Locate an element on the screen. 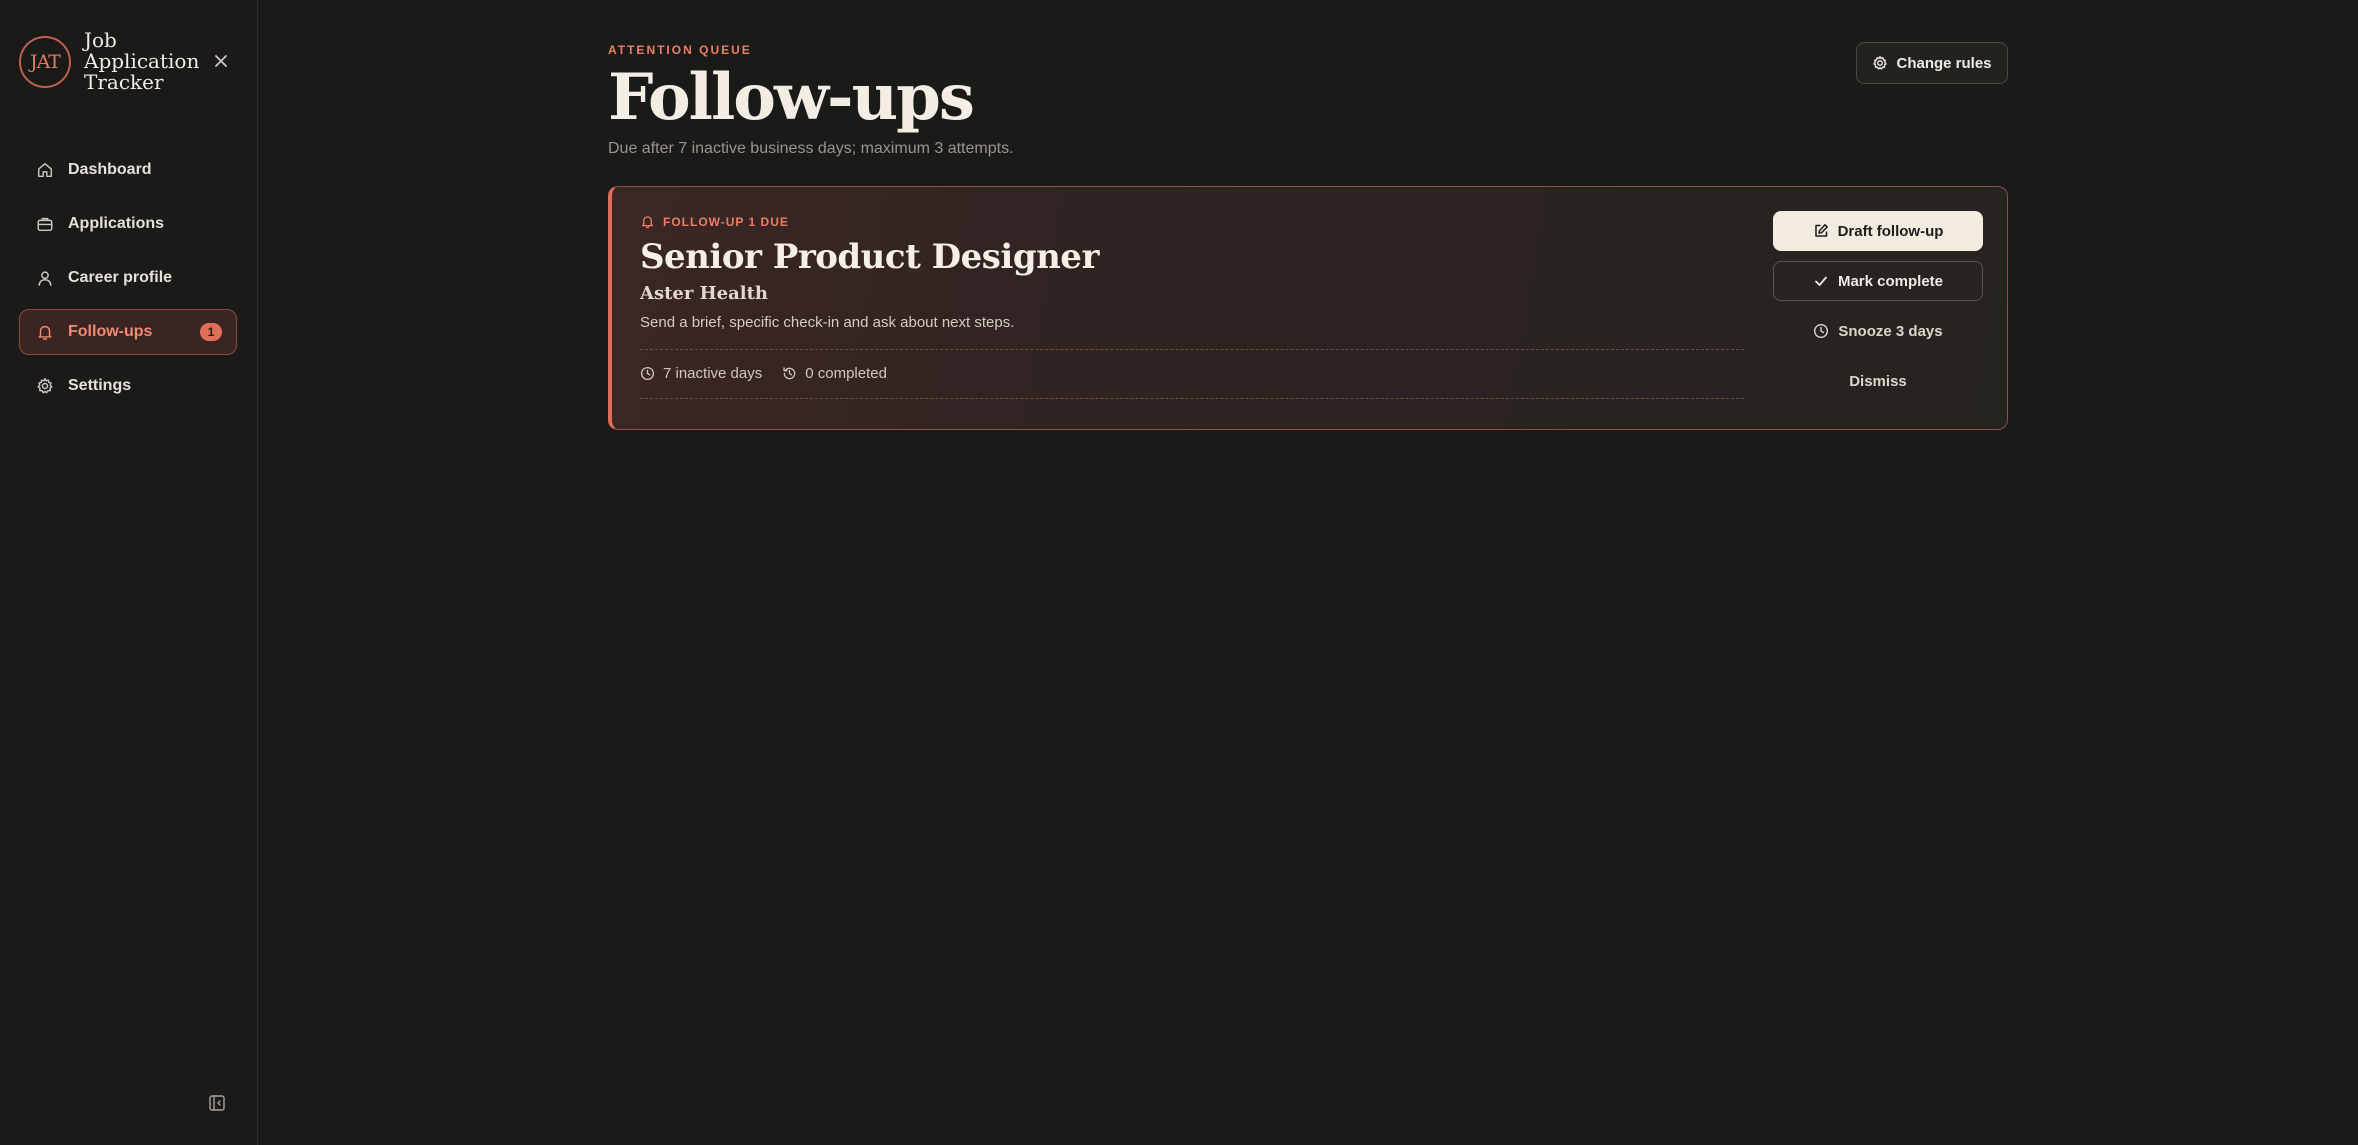 The image size is (2358, 1145). sidebar-item-dashboard: Dashboard is located at coordinates (128, 170).